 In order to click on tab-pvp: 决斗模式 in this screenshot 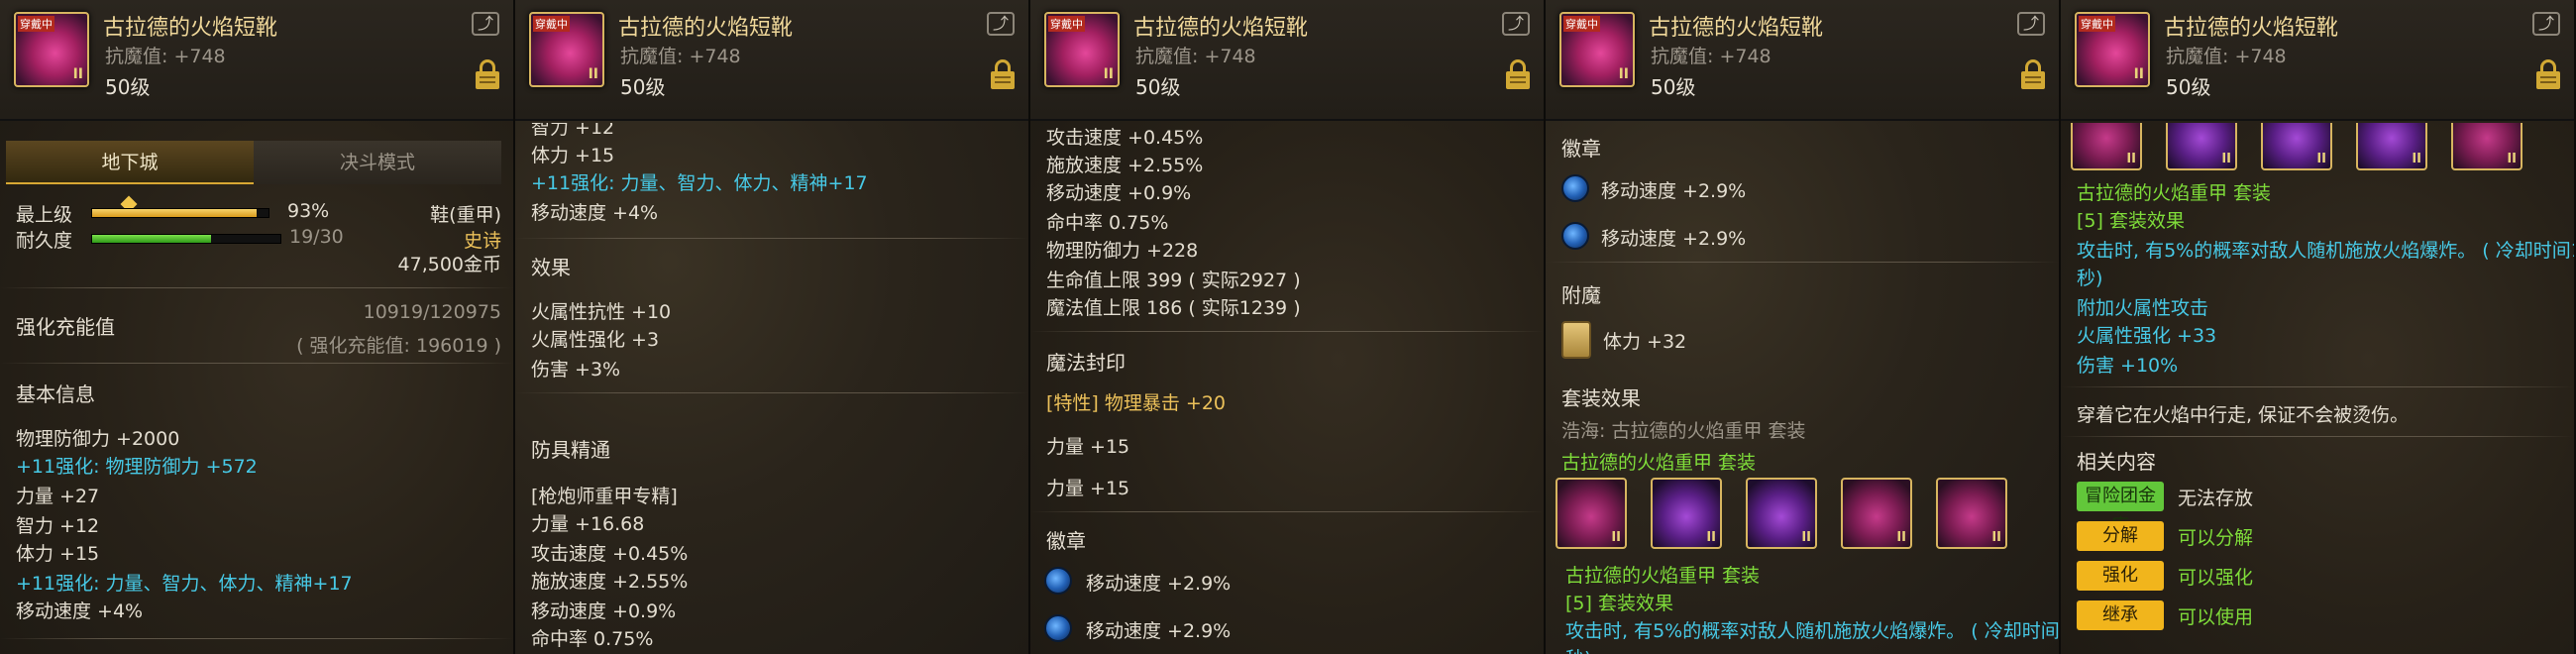, I will do `click(377, 162)`.